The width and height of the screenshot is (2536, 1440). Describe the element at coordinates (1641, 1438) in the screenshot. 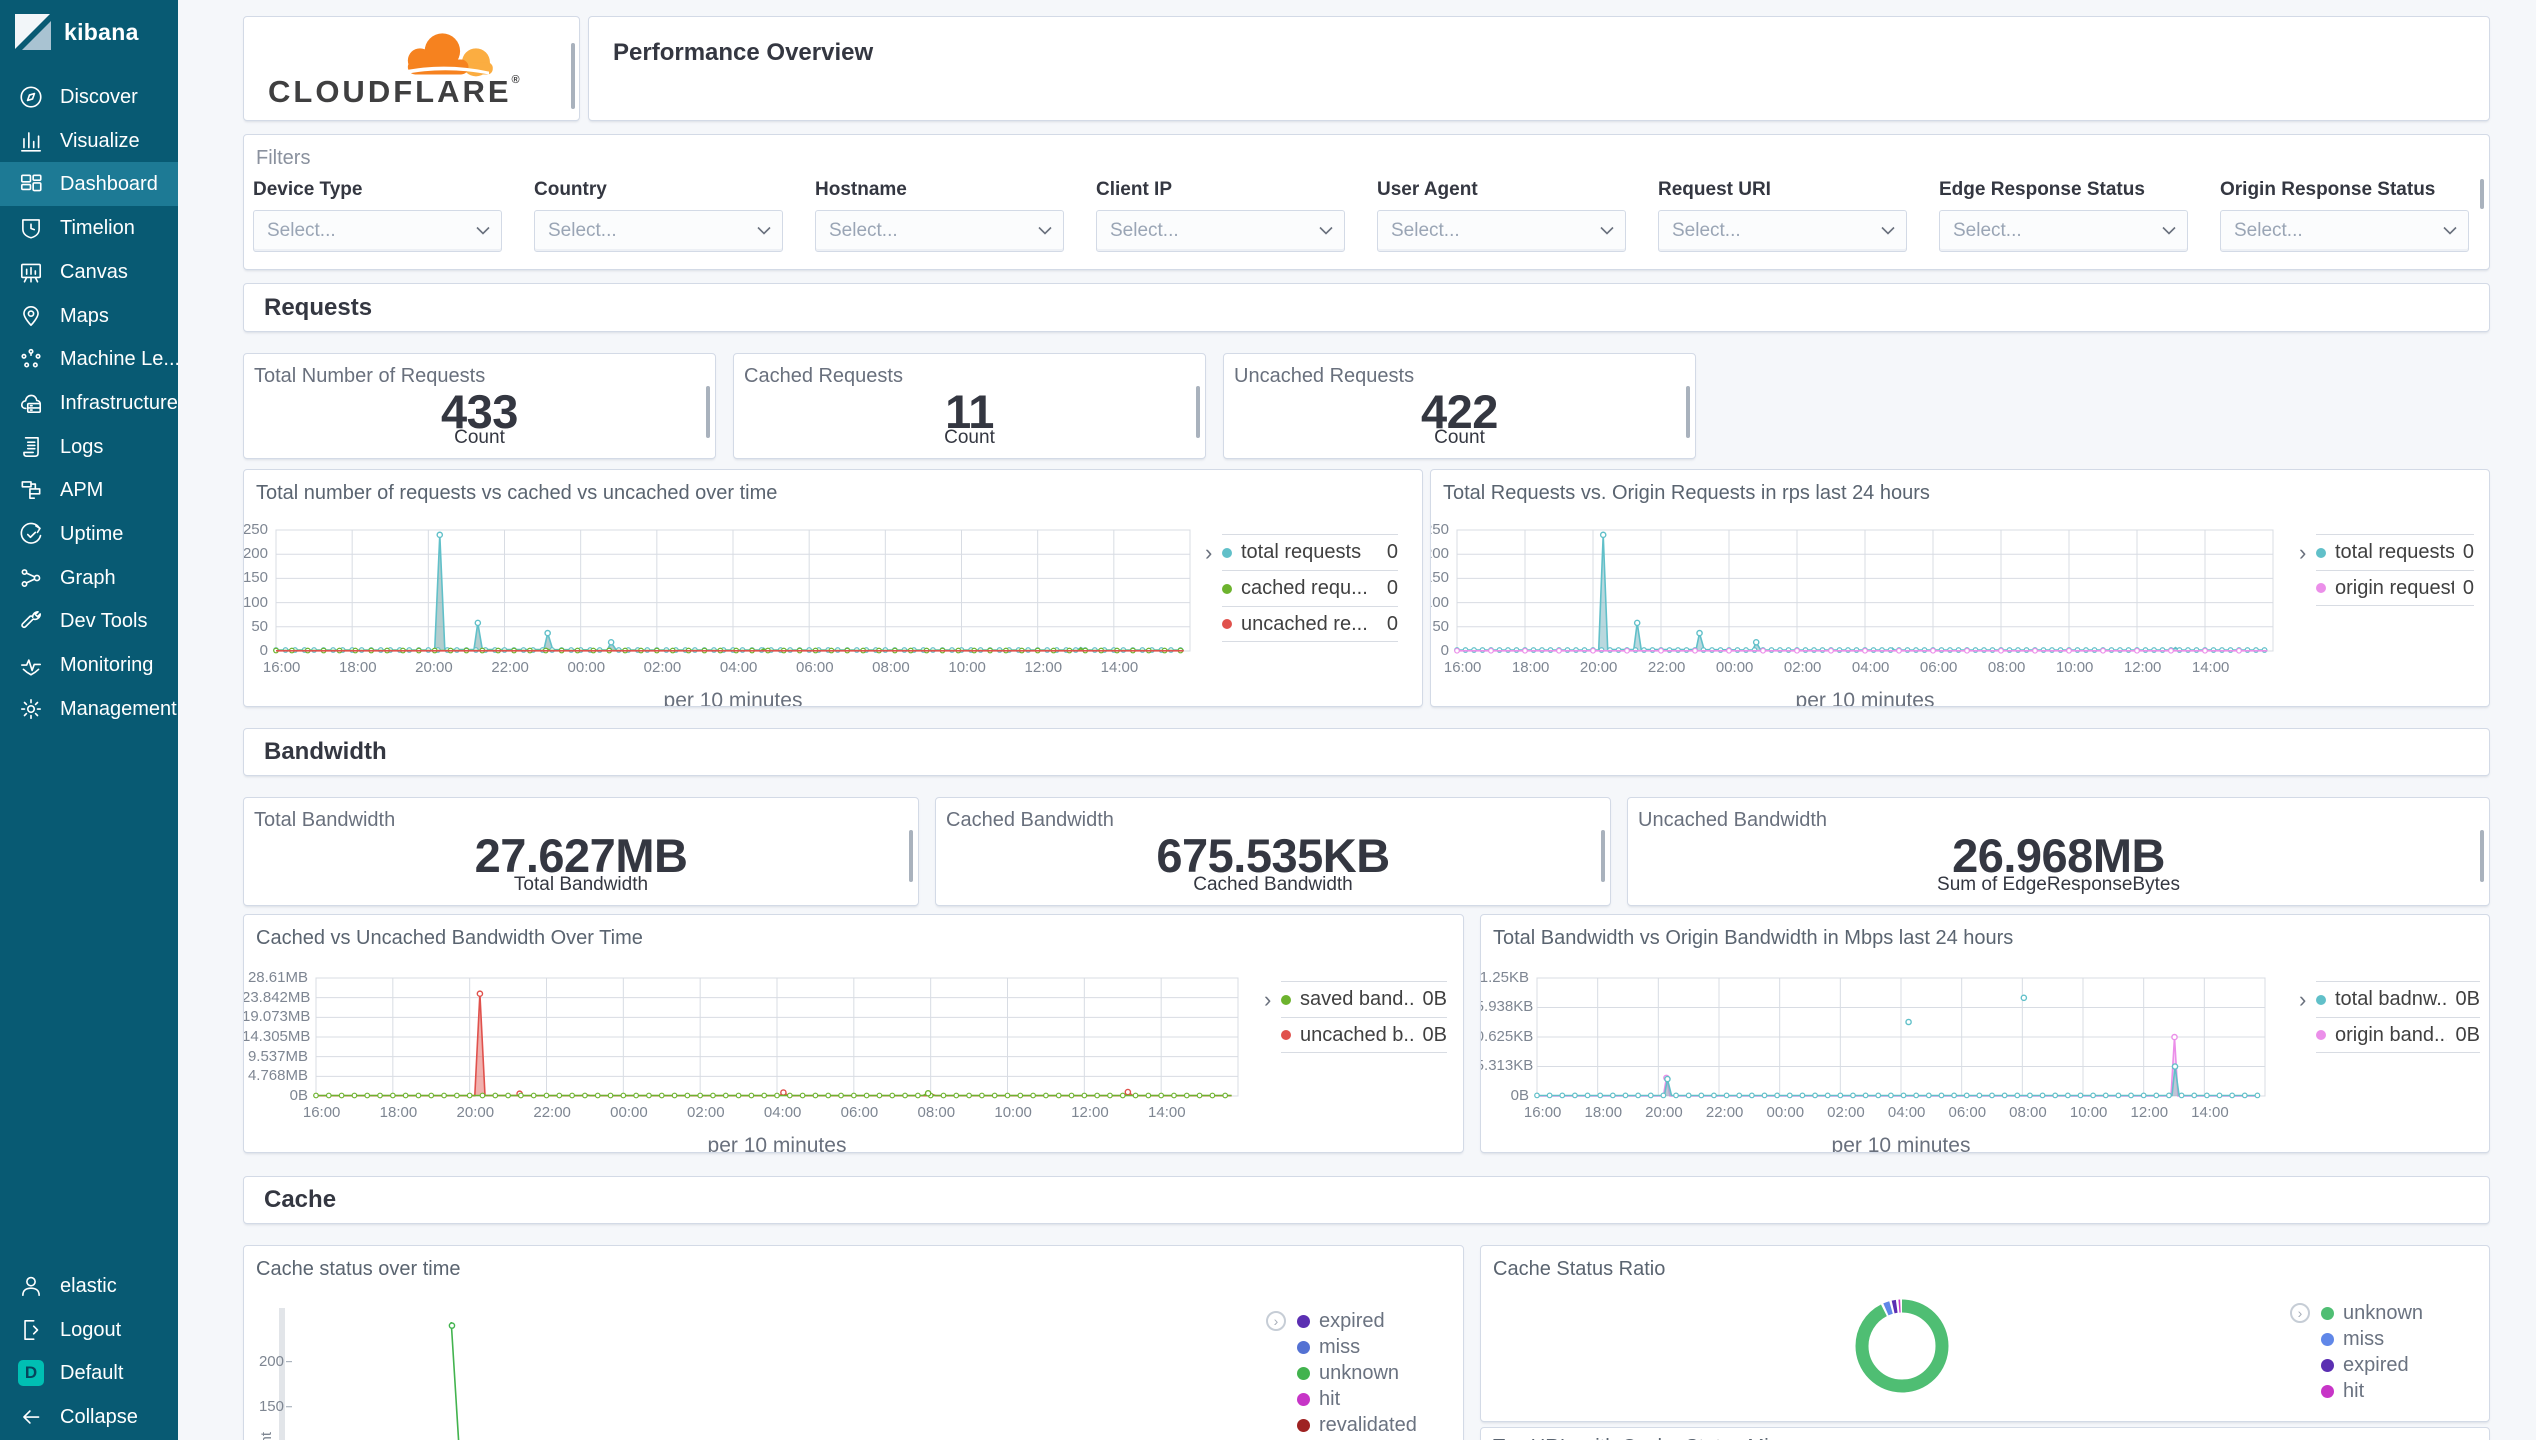

I see `chart-title: Top URIs with Cache Status Miss` at that location.